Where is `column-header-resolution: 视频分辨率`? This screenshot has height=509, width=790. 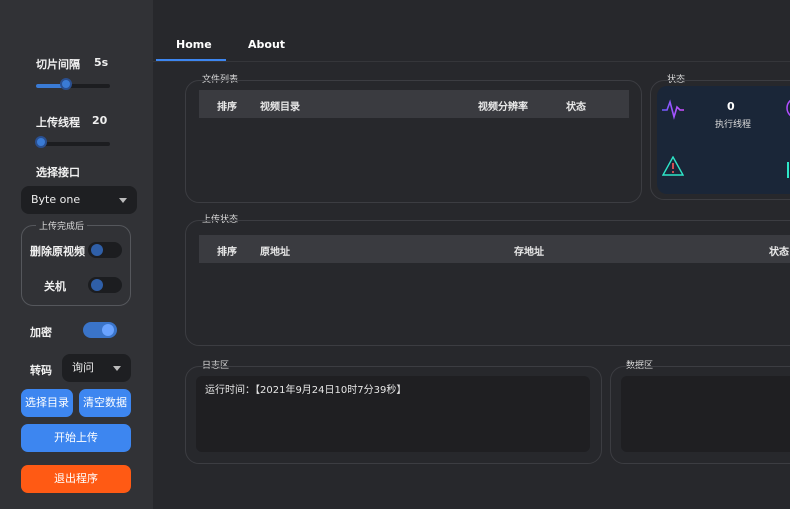
column-header-resolution: 视频分辨率 is located at coordinates (503, 105).